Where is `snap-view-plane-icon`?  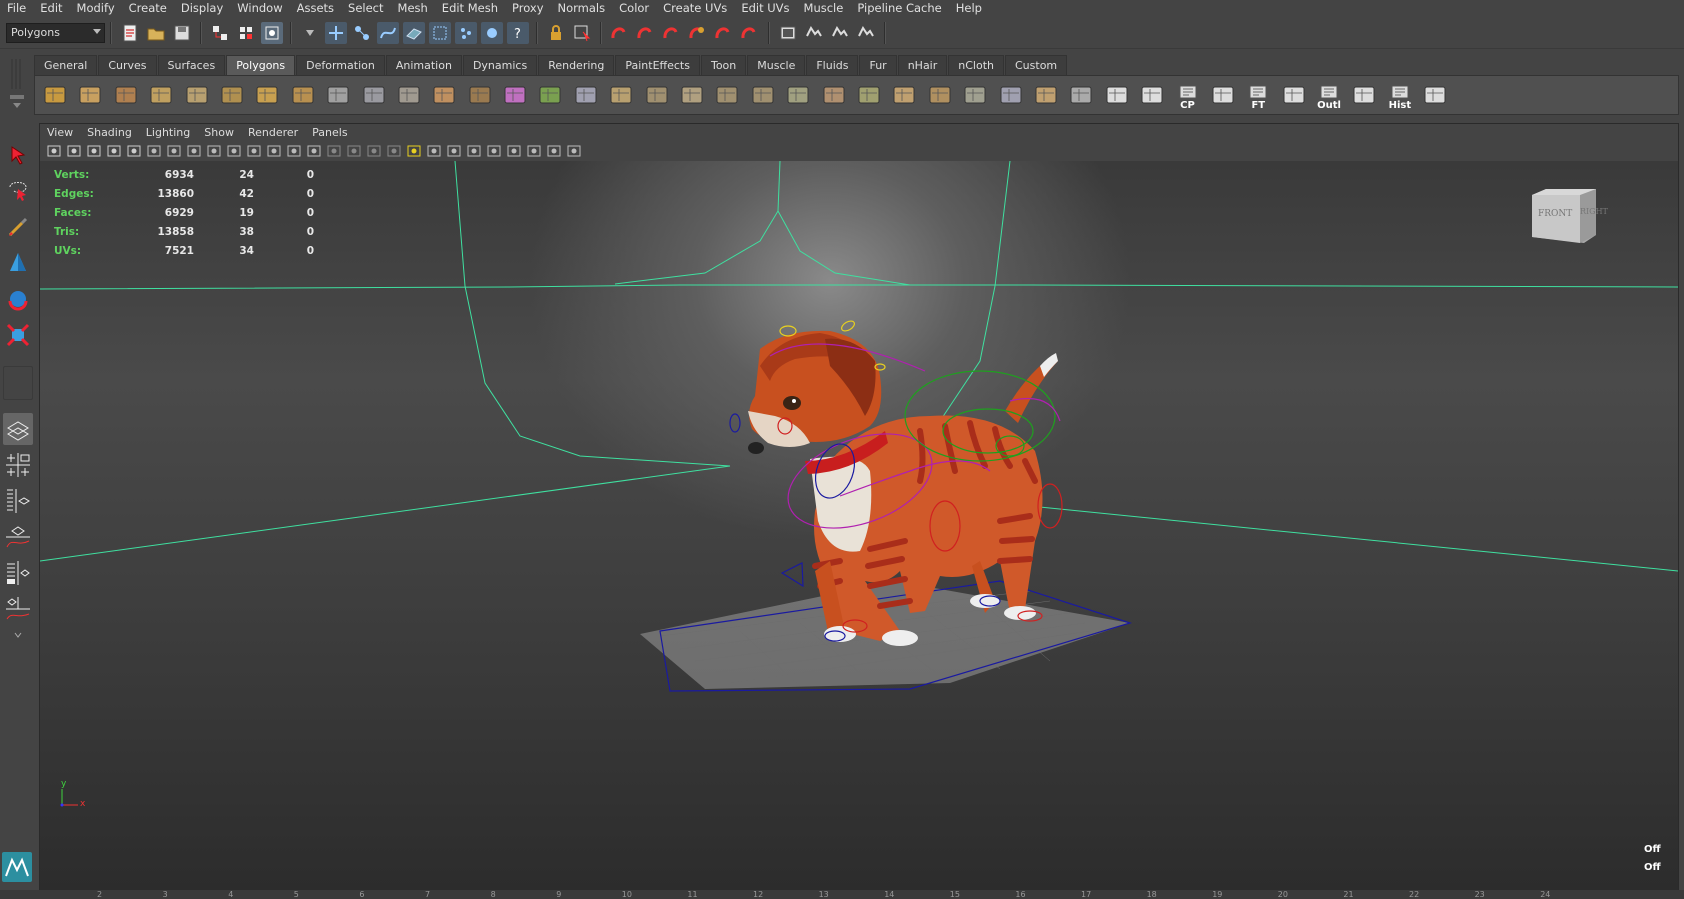 snap-view-plane-icon is located at coordinates (698, 33).